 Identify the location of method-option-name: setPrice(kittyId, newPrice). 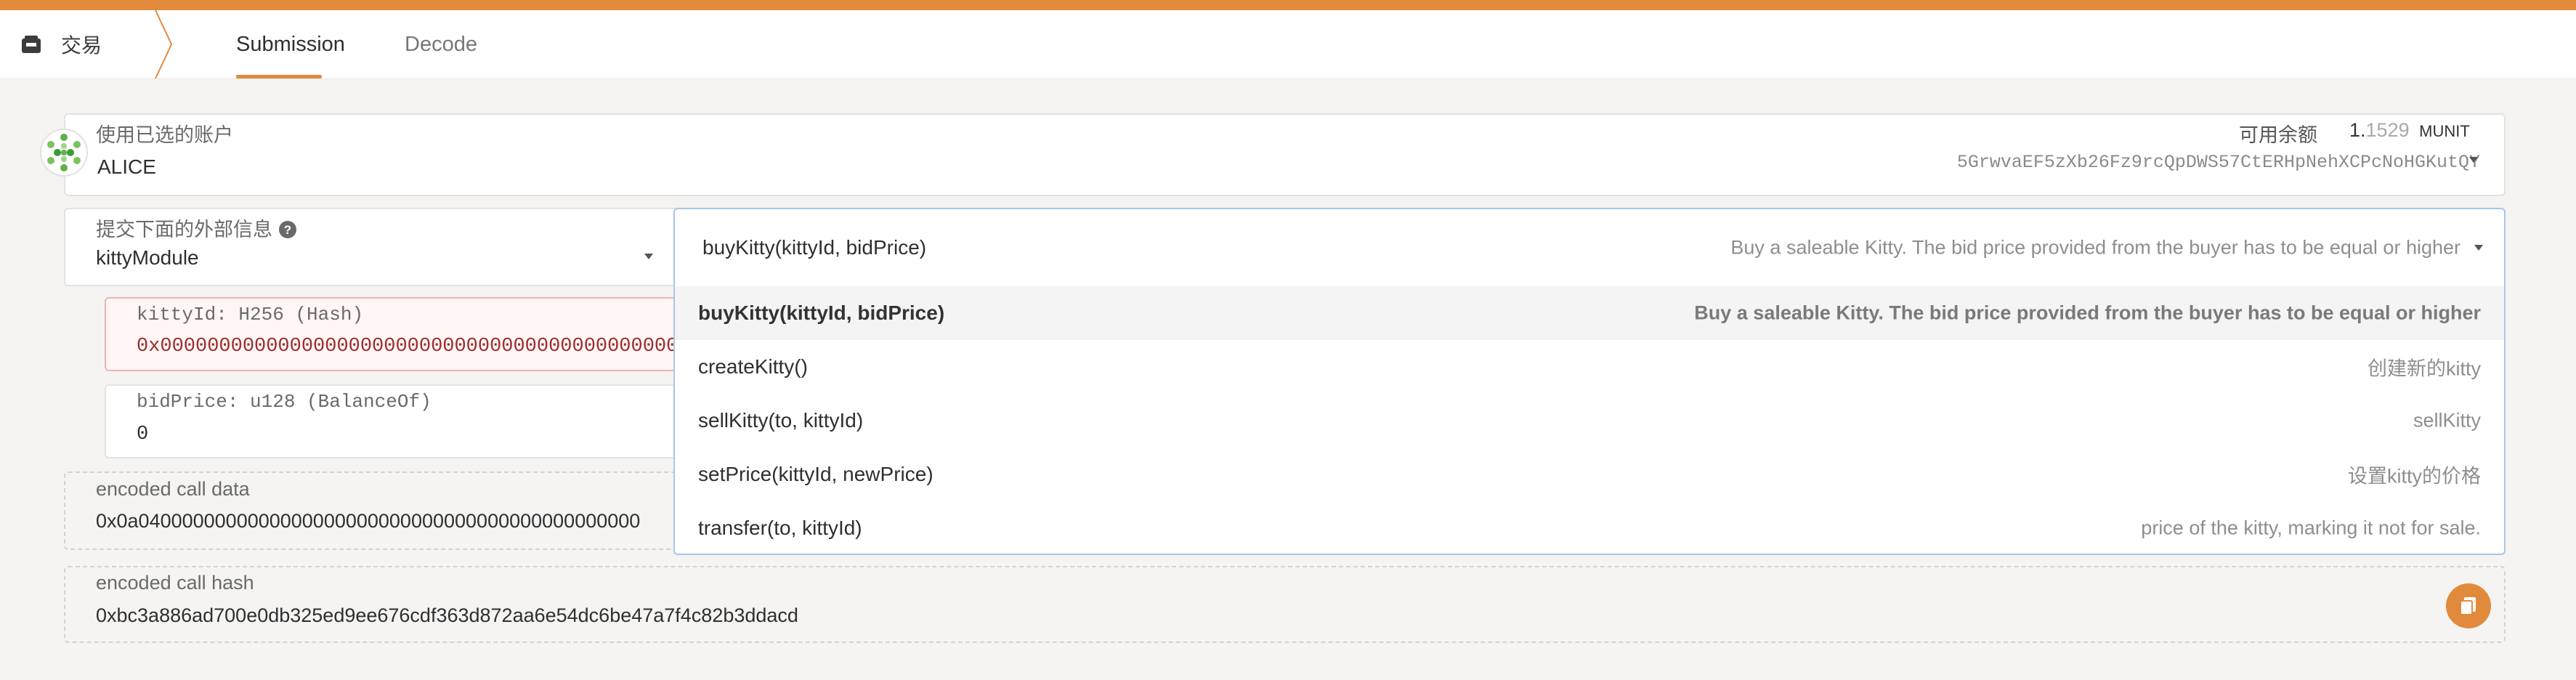
(815, 474).